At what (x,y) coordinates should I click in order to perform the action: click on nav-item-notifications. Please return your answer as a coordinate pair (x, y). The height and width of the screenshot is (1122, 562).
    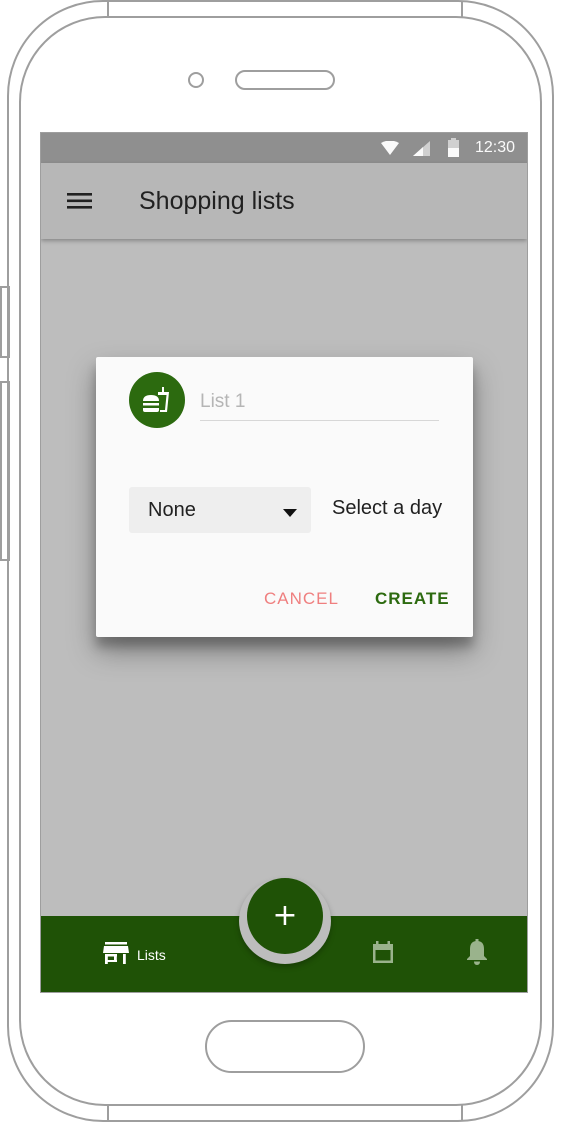
    Looking at the image, I should click on (479, 953).